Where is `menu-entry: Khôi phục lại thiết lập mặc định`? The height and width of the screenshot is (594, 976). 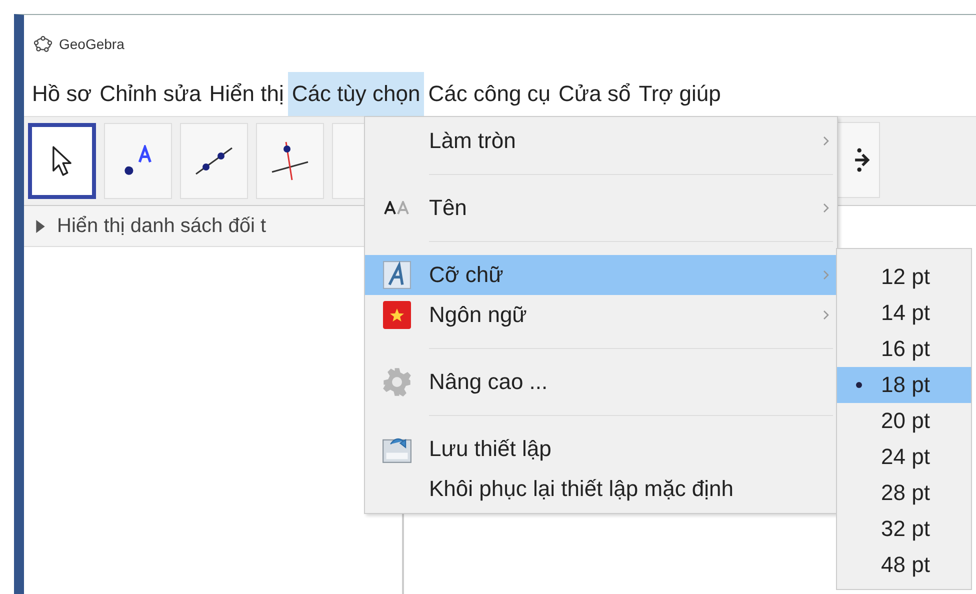
menu-entry: Khôi phục lại thiết lập mặc định is located at coordinates (601, 489).